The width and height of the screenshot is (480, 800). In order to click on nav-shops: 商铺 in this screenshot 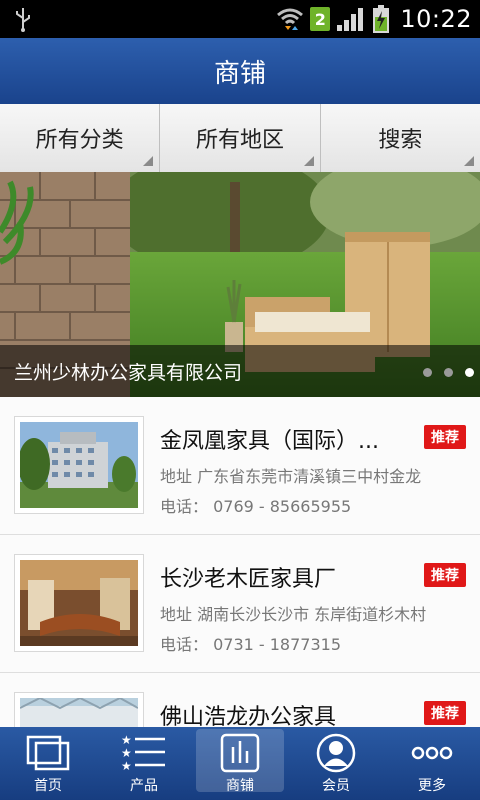, I will do `click(240, 763)`.